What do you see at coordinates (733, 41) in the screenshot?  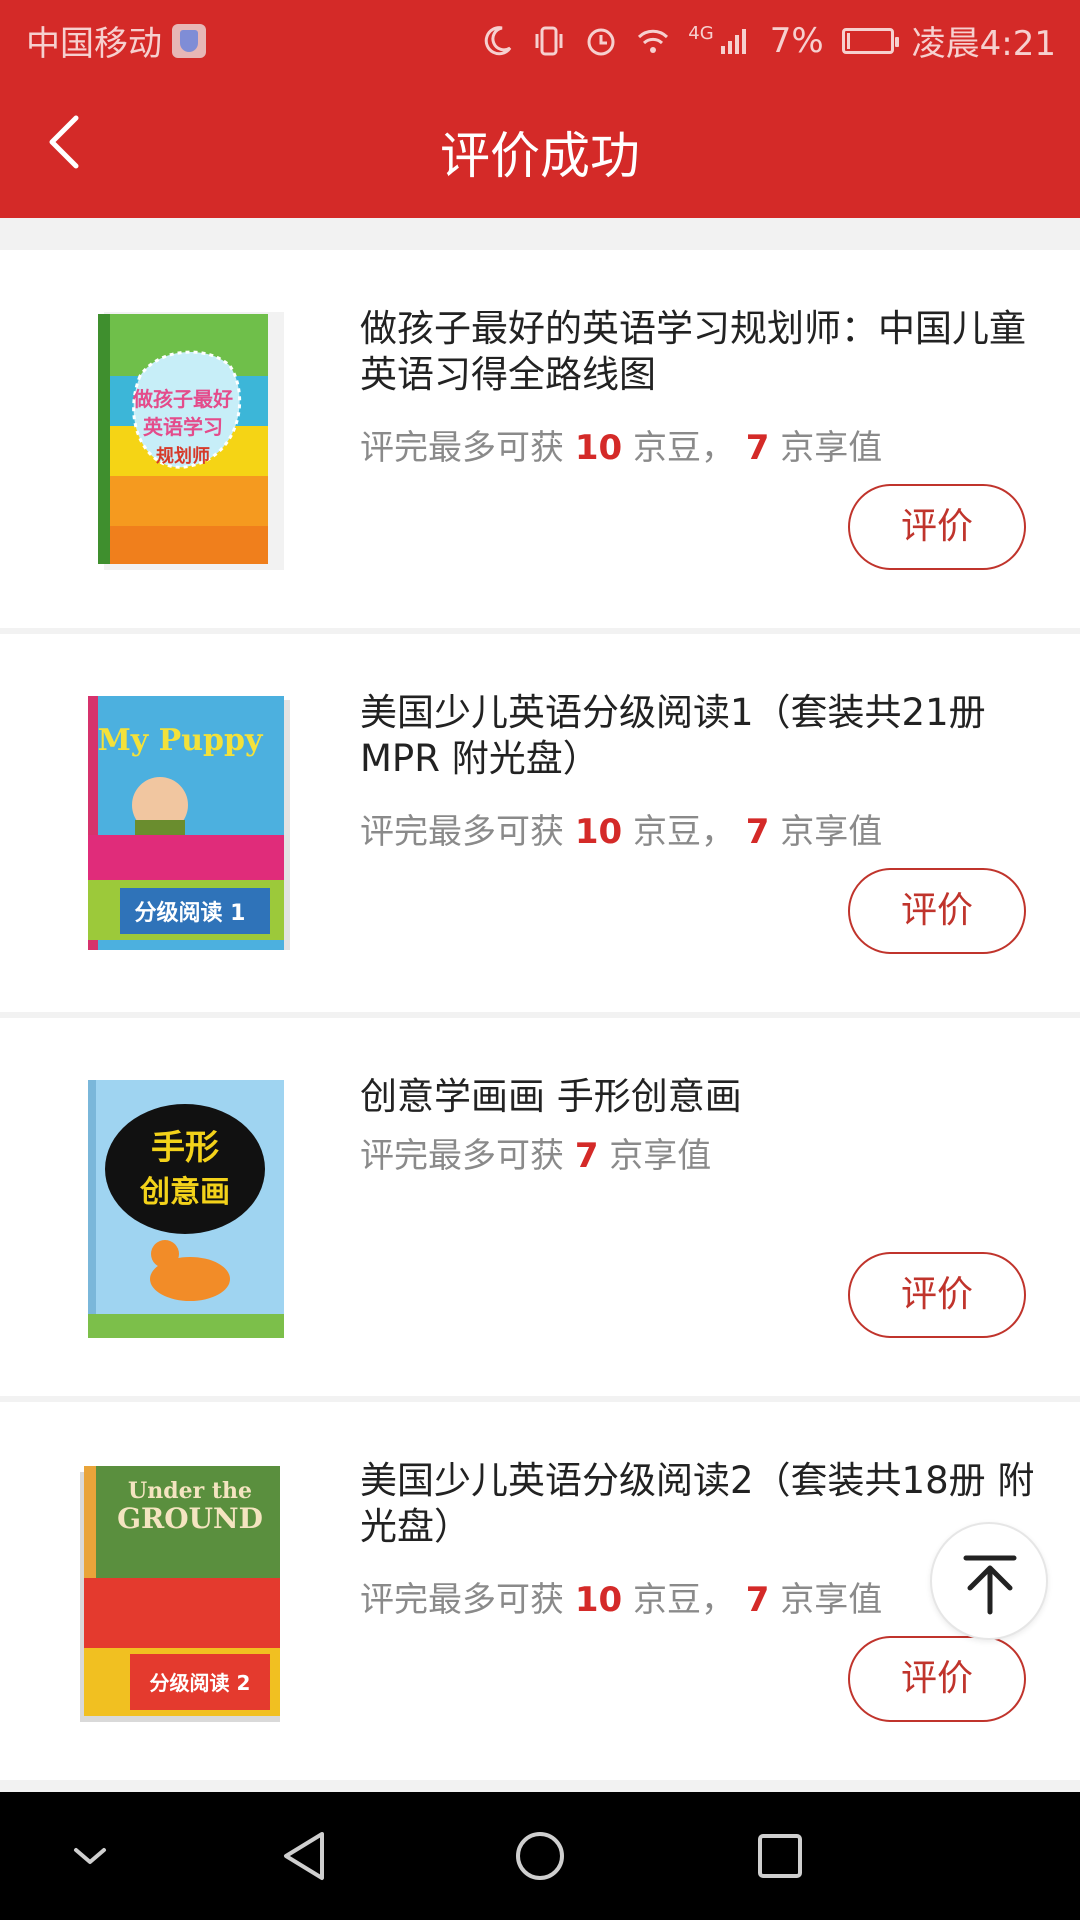 I see `signal-icon` at bounding box center [733, 41].